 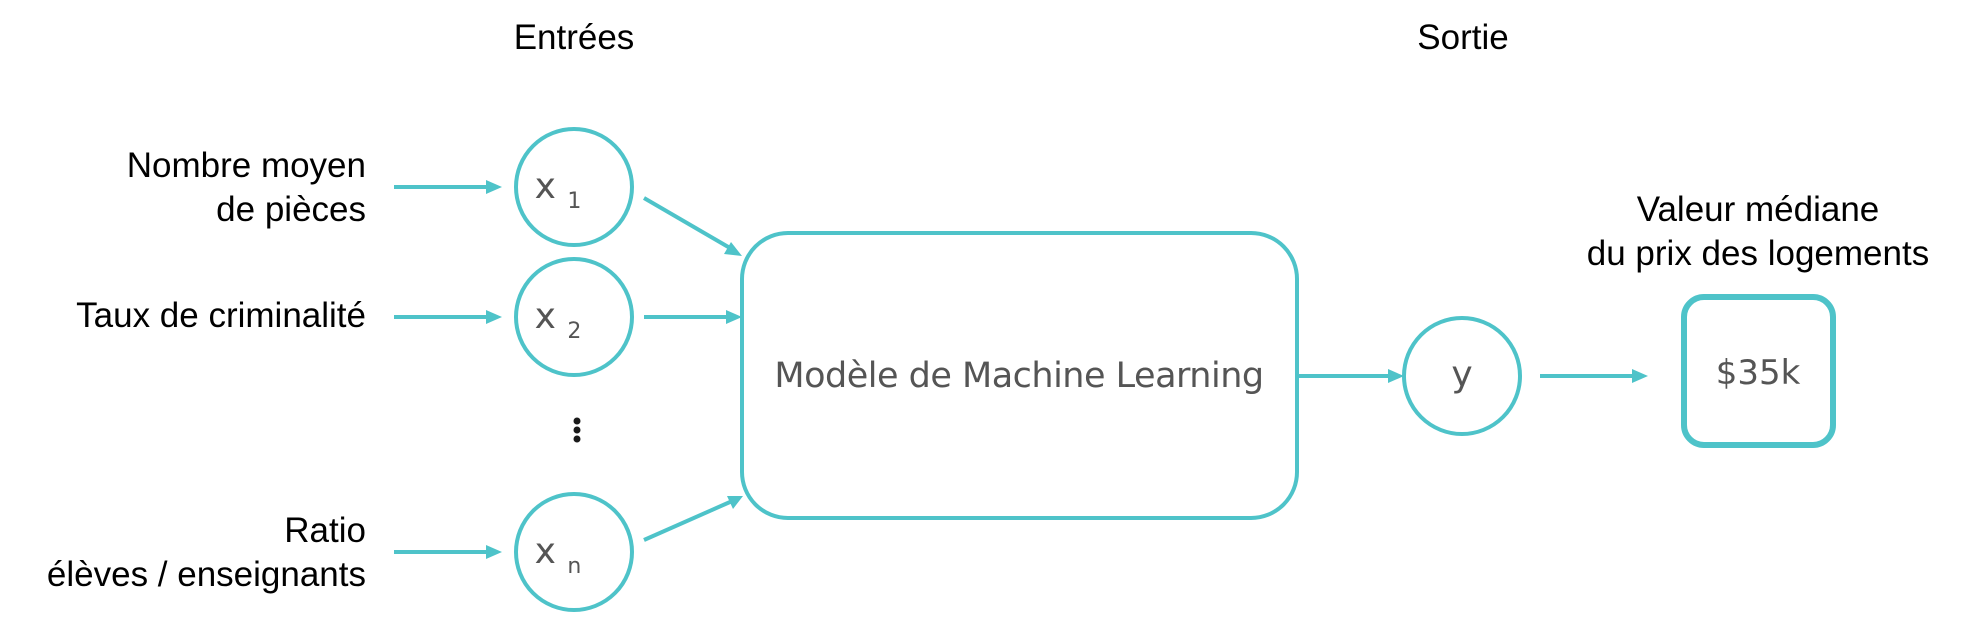 I want to click on output-caption-line2: du prix des logements, so click(x=1758, y=253).